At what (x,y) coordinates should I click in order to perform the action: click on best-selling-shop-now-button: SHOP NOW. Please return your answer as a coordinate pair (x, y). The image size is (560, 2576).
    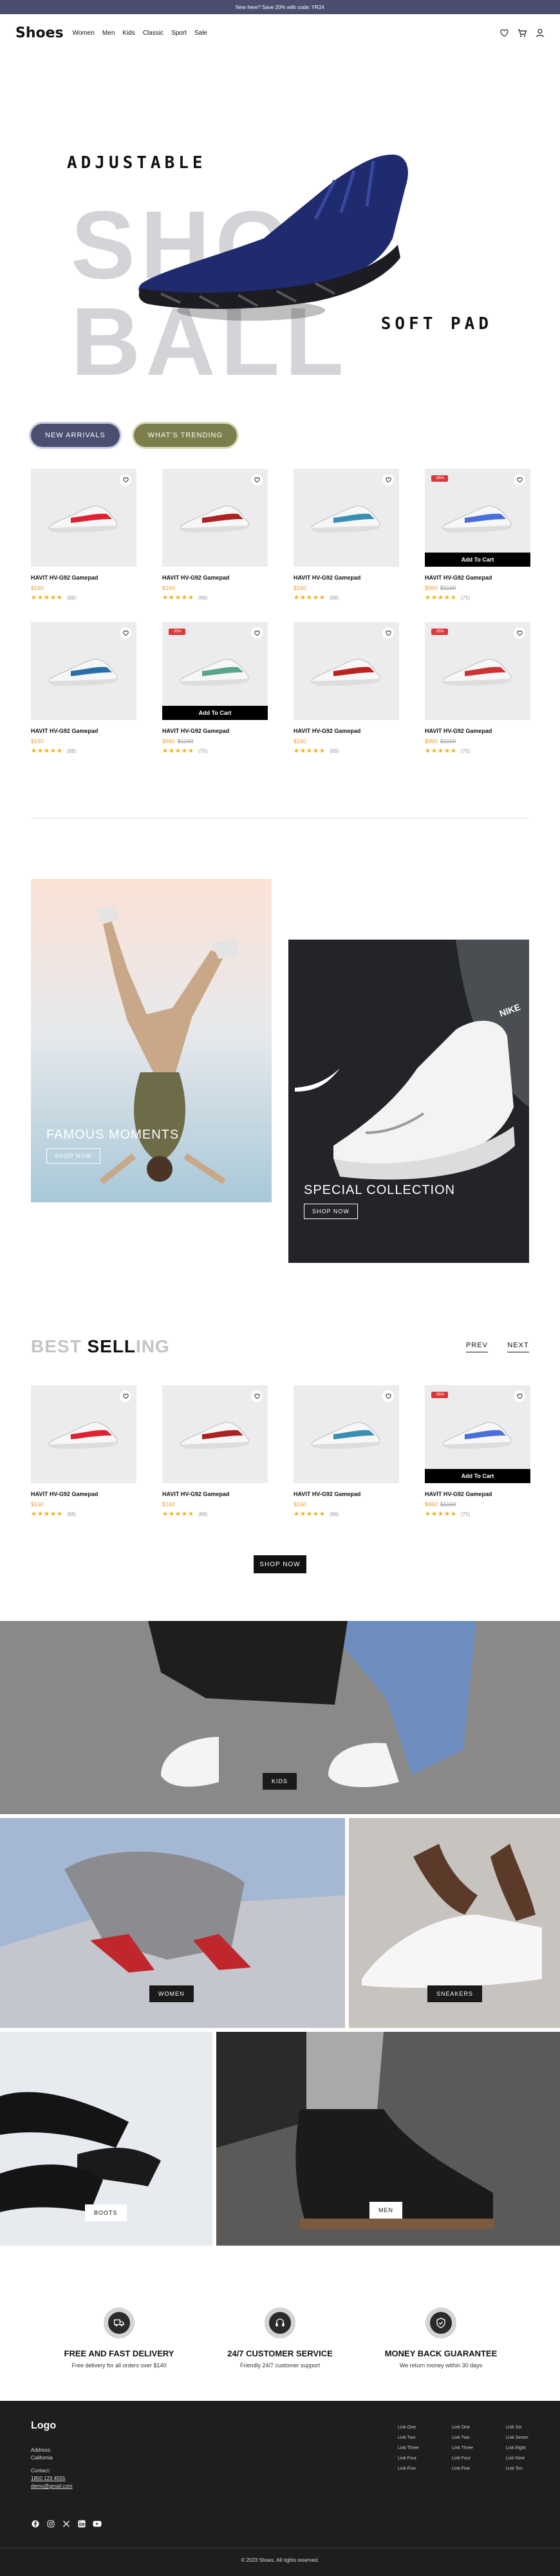
    Looking at the image, I should click on (280, 1564).